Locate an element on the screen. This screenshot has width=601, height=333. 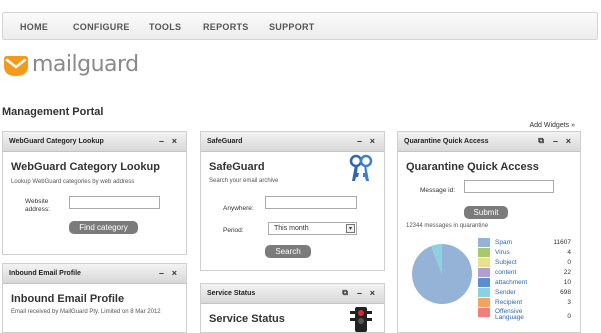
search-button: Search is located at coordinates (288, 251).